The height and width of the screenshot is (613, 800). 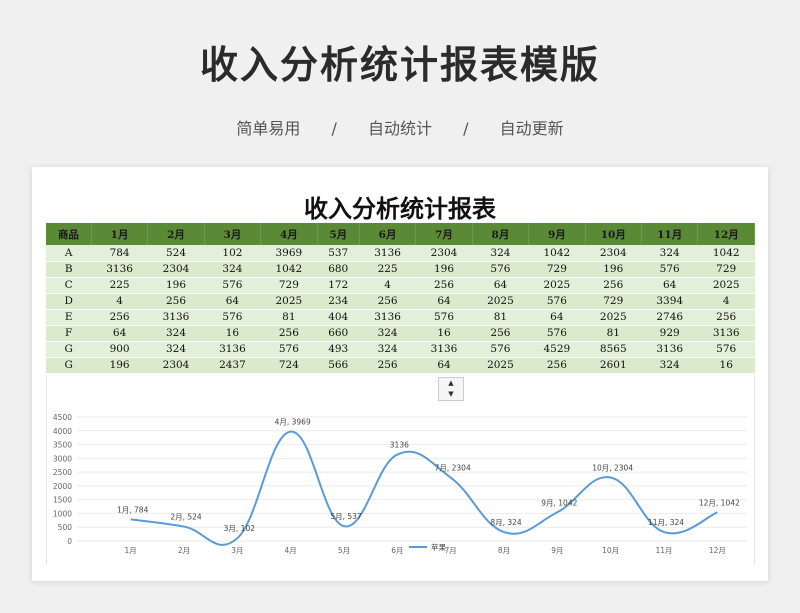 What do you see at coordinates (338, 269) in the screenshot?
I see `table-cell: 680` at bounding box center [338, 269].